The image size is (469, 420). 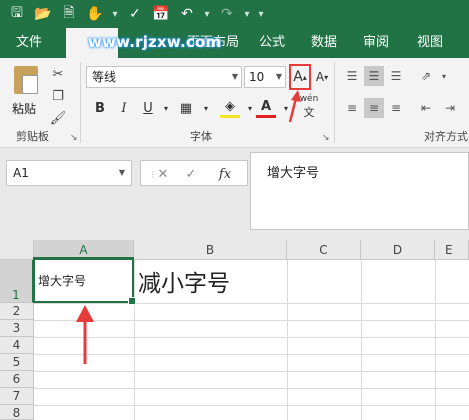 I want to click on font-size-value: 10, so click(x=257, y=77).